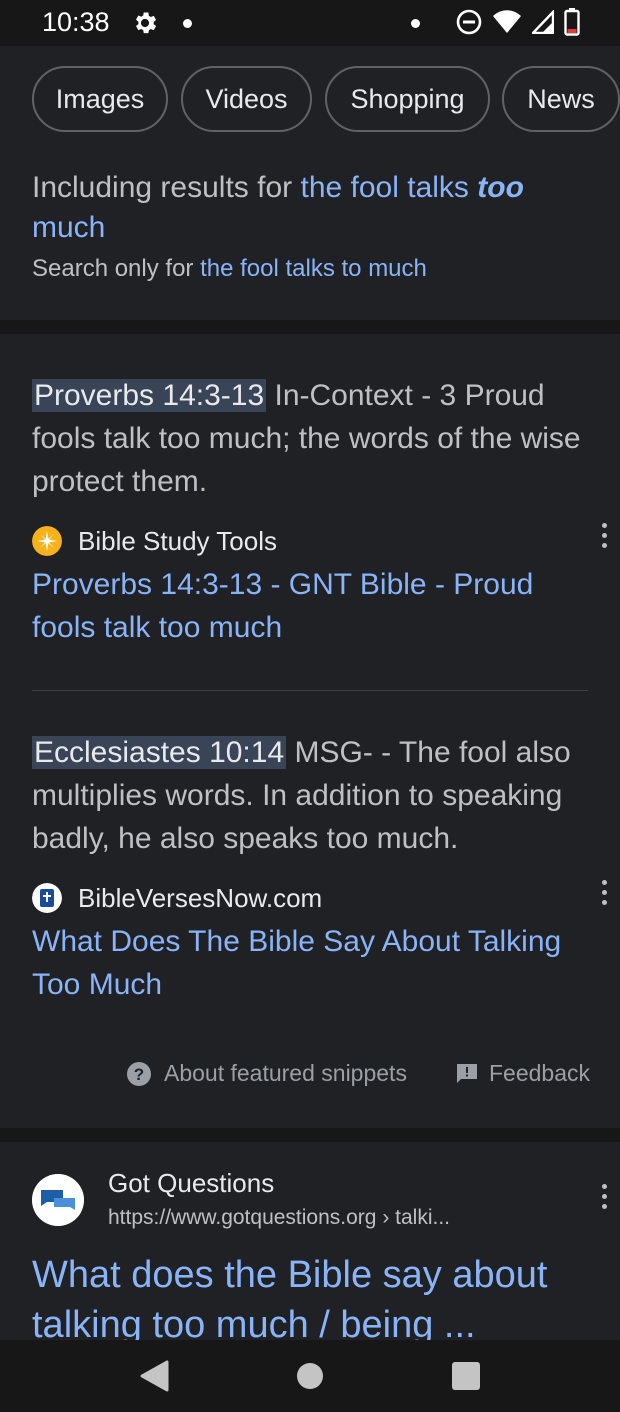 The image size is (620, 1412). I want to click on search-filter-chips: Images Videos Shopping News, so click(310, 100).